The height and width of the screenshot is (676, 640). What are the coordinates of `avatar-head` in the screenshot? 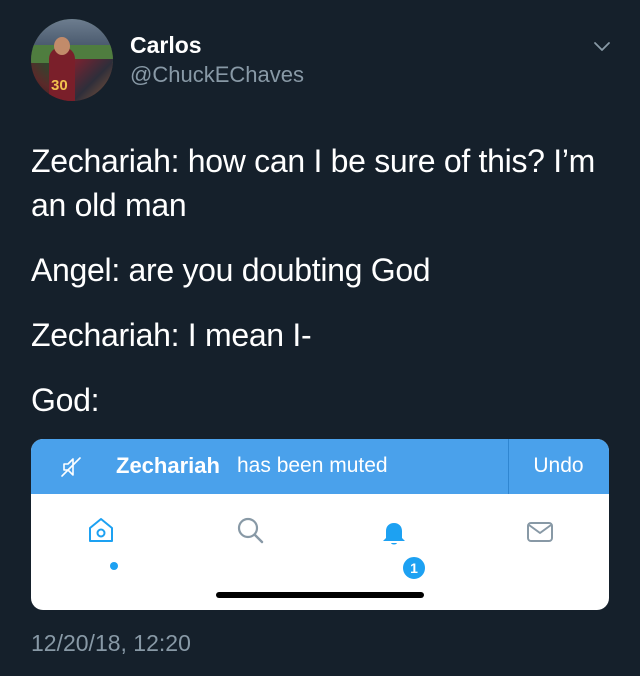 It's located at (62, 46).